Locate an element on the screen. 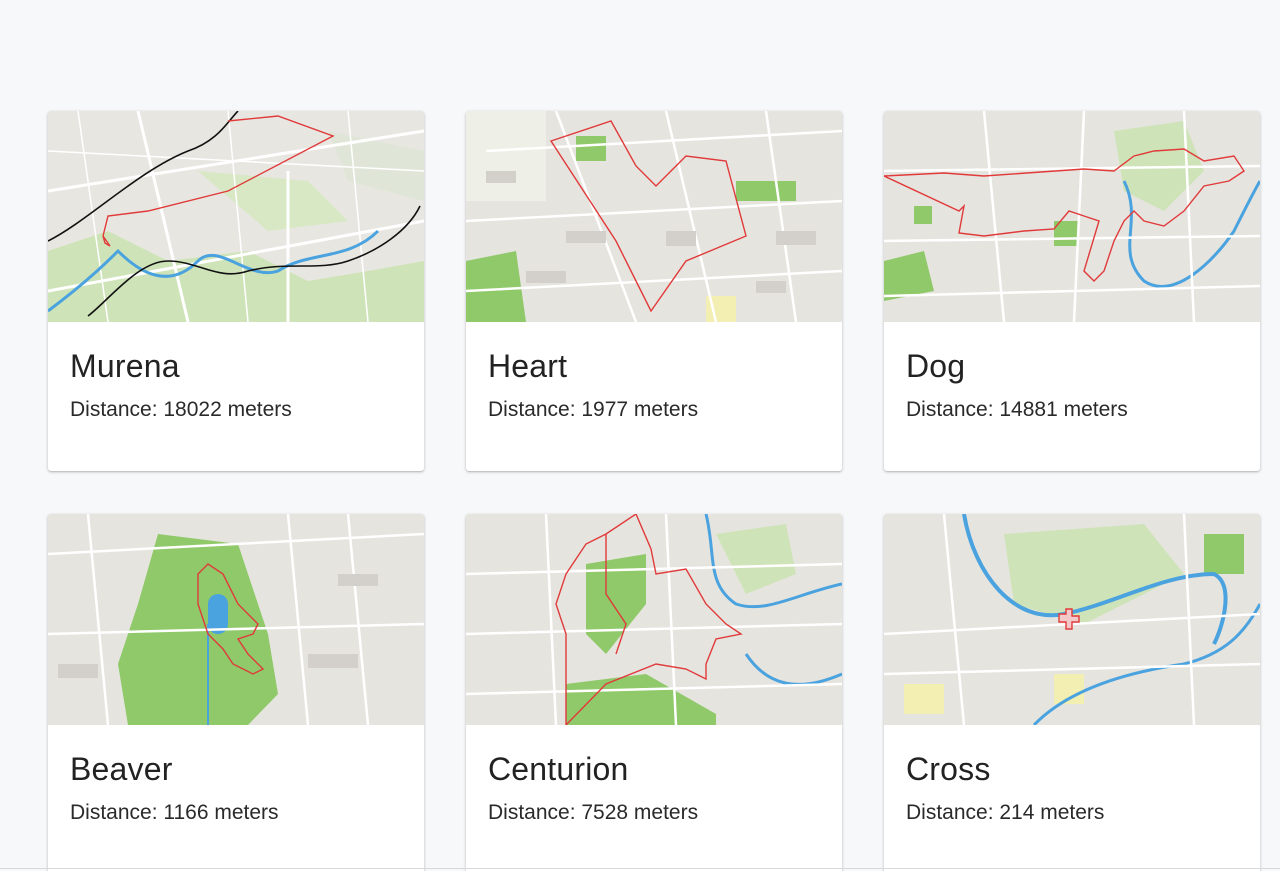 The width and height of the screenshot is (1280, 871). route-card-dog: Dog Distance: 14881 meters is located at coordinates (1072, 291).